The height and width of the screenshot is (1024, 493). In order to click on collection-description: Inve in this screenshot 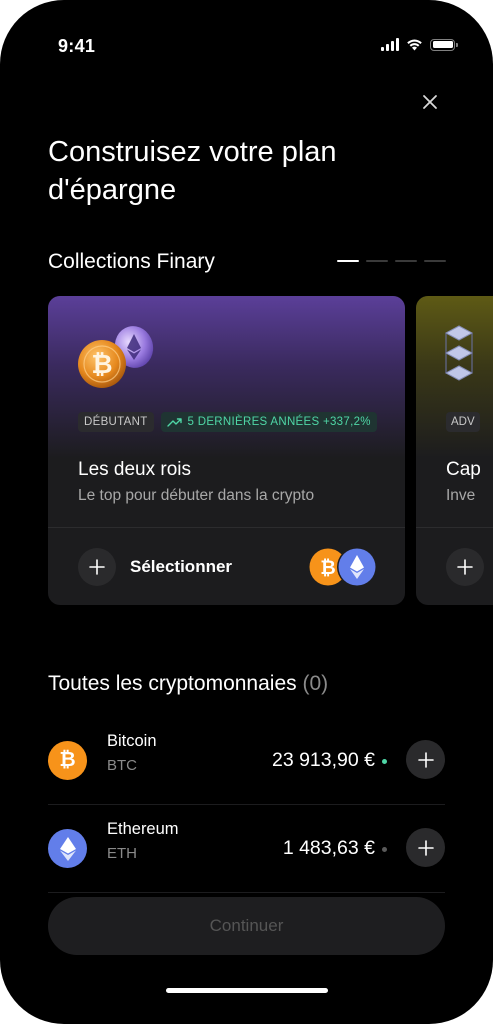, I will do `click(461, 495)`.